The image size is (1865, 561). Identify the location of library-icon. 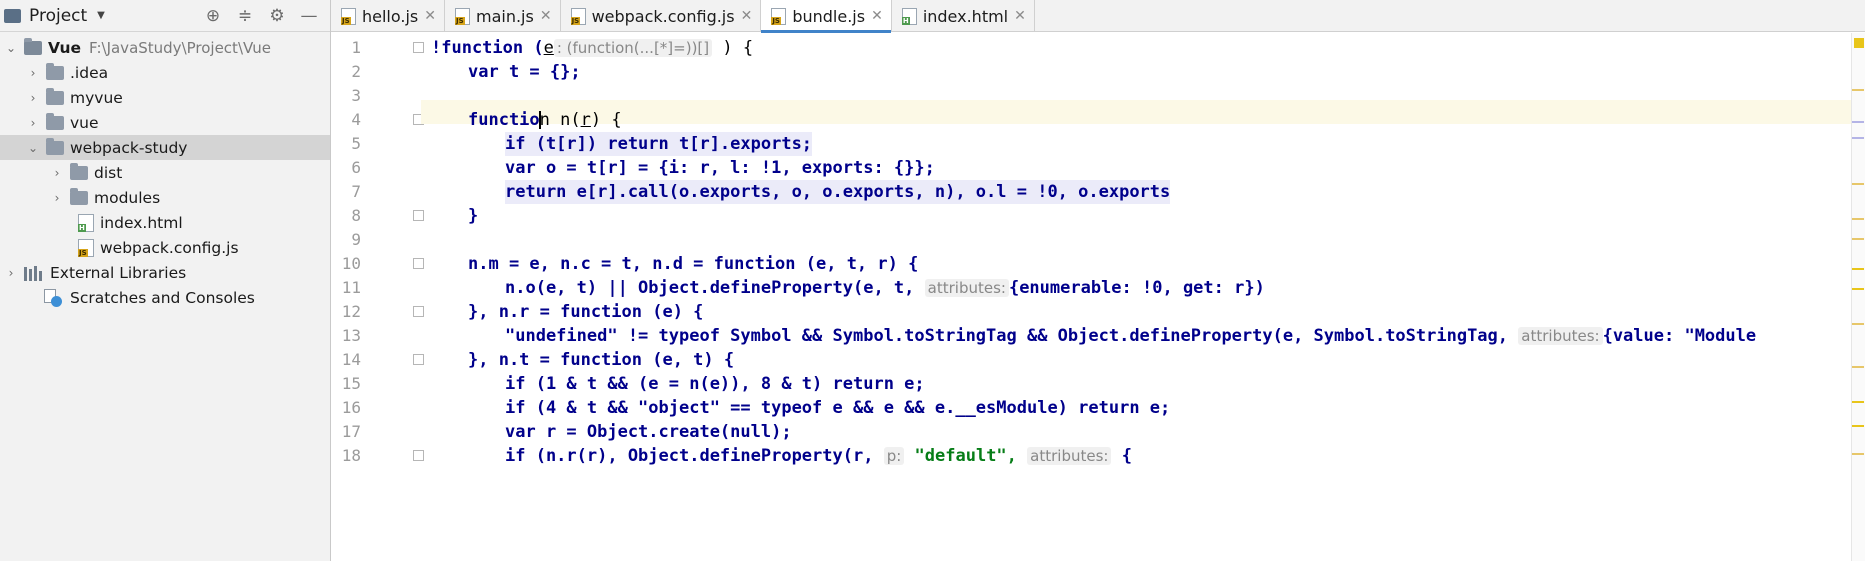
(33, 273).